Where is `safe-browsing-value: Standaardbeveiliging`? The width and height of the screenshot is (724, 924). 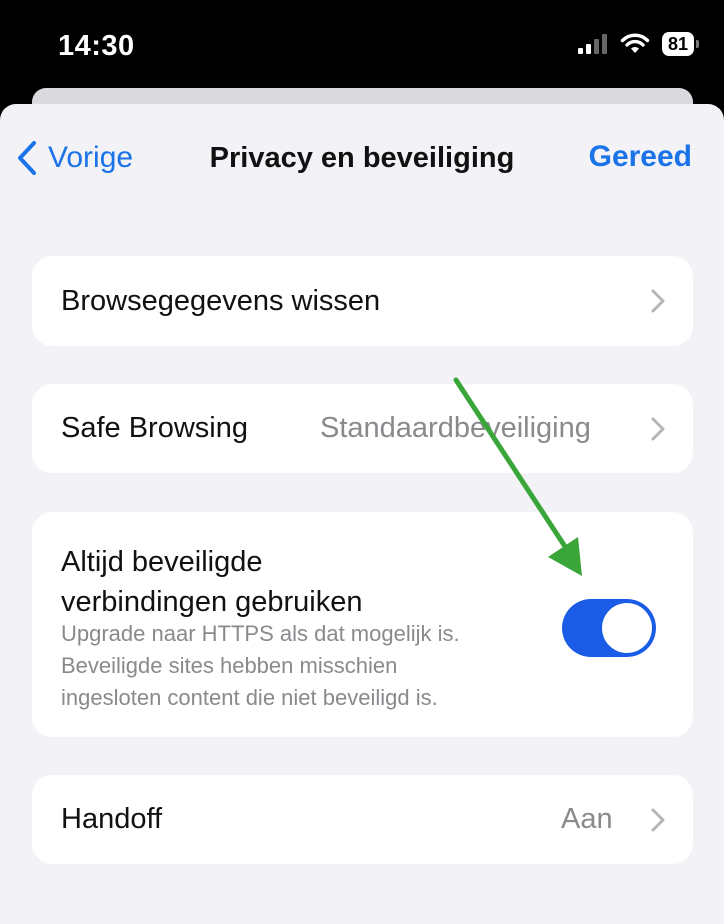 safe-browsing-value: Standaardbeveiliging is located at coordinates (455, 428).